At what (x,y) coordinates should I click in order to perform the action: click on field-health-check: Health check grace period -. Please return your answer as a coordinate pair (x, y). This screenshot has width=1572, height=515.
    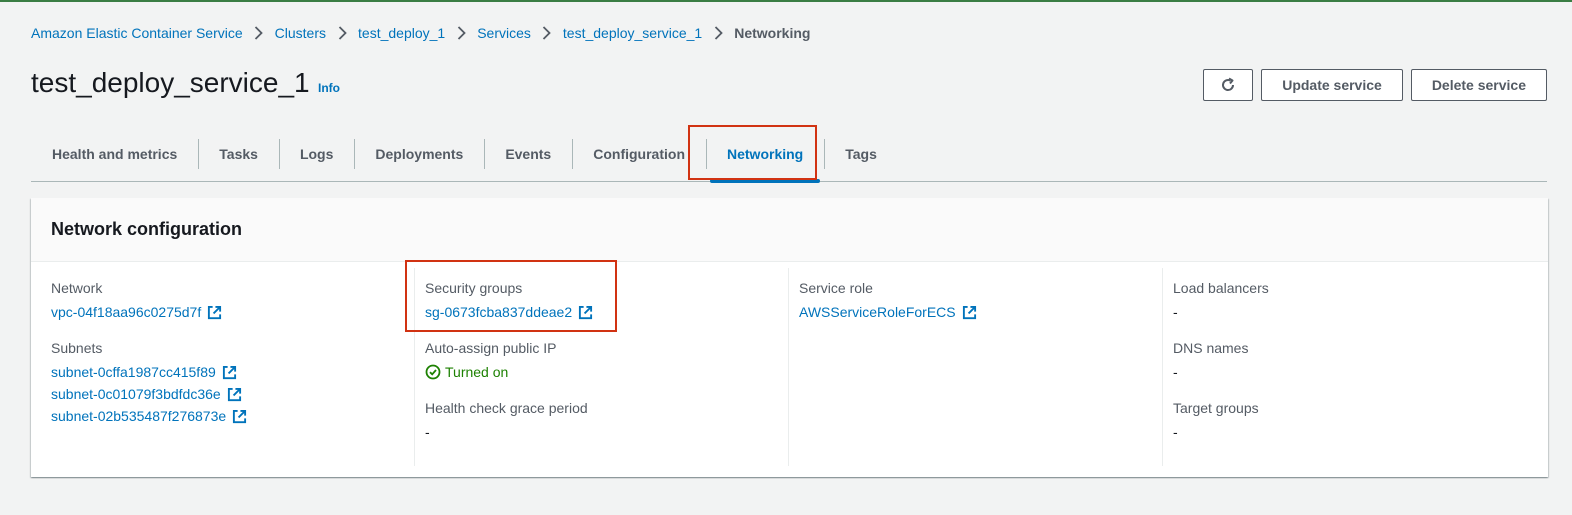
    Looking at the image, I should click on (606, 420).